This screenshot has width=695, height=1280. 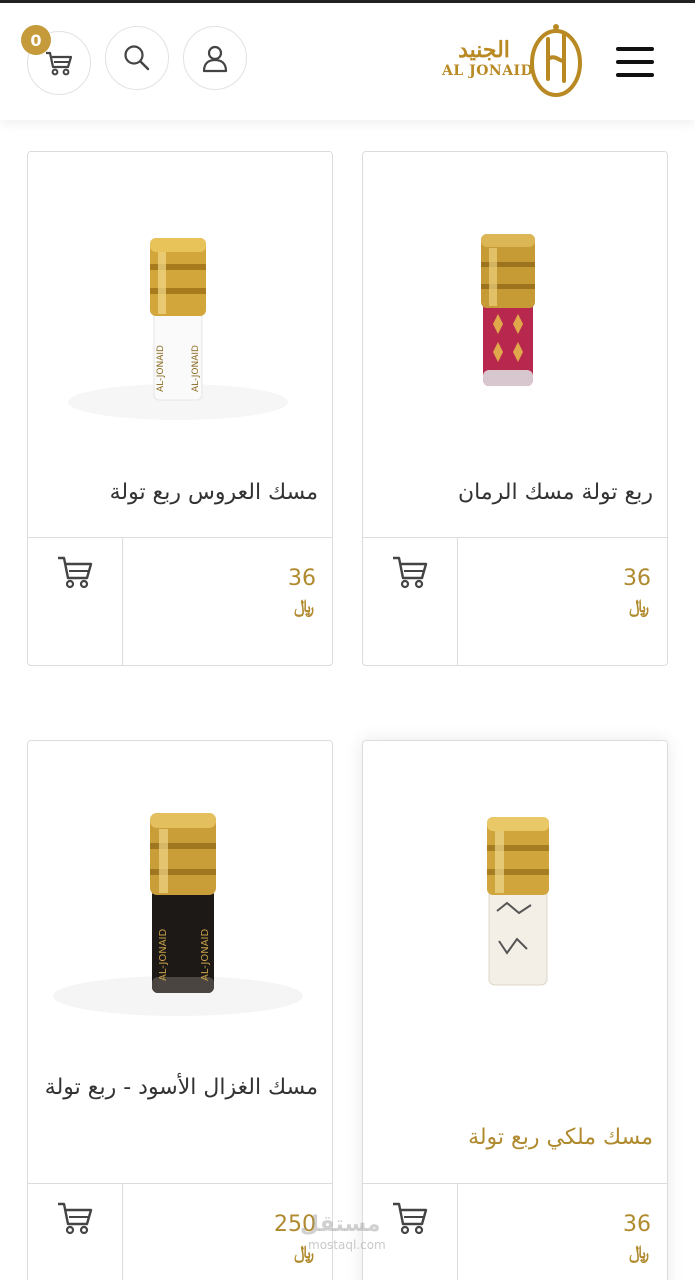 What do you see at coordinates (488, 71) in the screenshot?
I see `logo-english-text: AL JONAID` at bounding box center [488, 71].